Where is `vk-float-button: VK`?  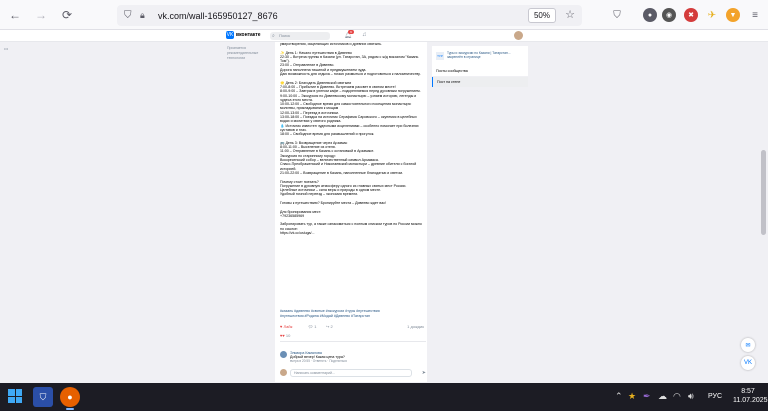 vk-float-button: VK is located at coordinates (748, 363).